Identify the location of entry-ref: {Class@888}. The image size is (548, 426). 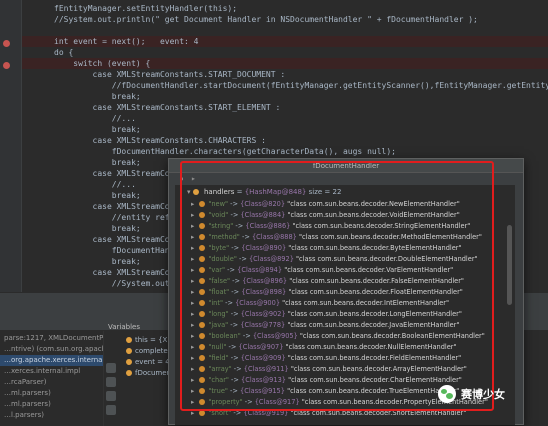
(274, 237).